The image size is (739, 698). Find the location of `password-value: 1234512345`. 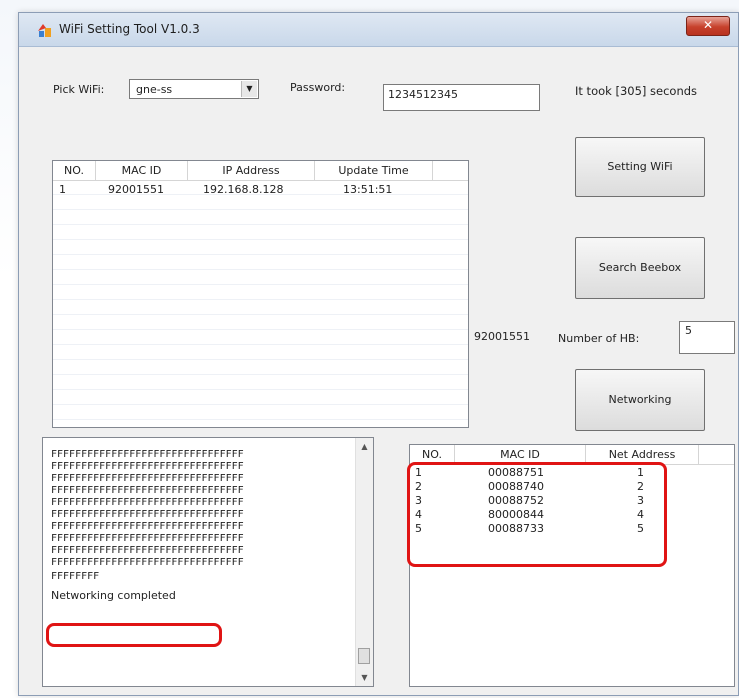

password-value: 1234512345 is located at coordinates (423, 94).